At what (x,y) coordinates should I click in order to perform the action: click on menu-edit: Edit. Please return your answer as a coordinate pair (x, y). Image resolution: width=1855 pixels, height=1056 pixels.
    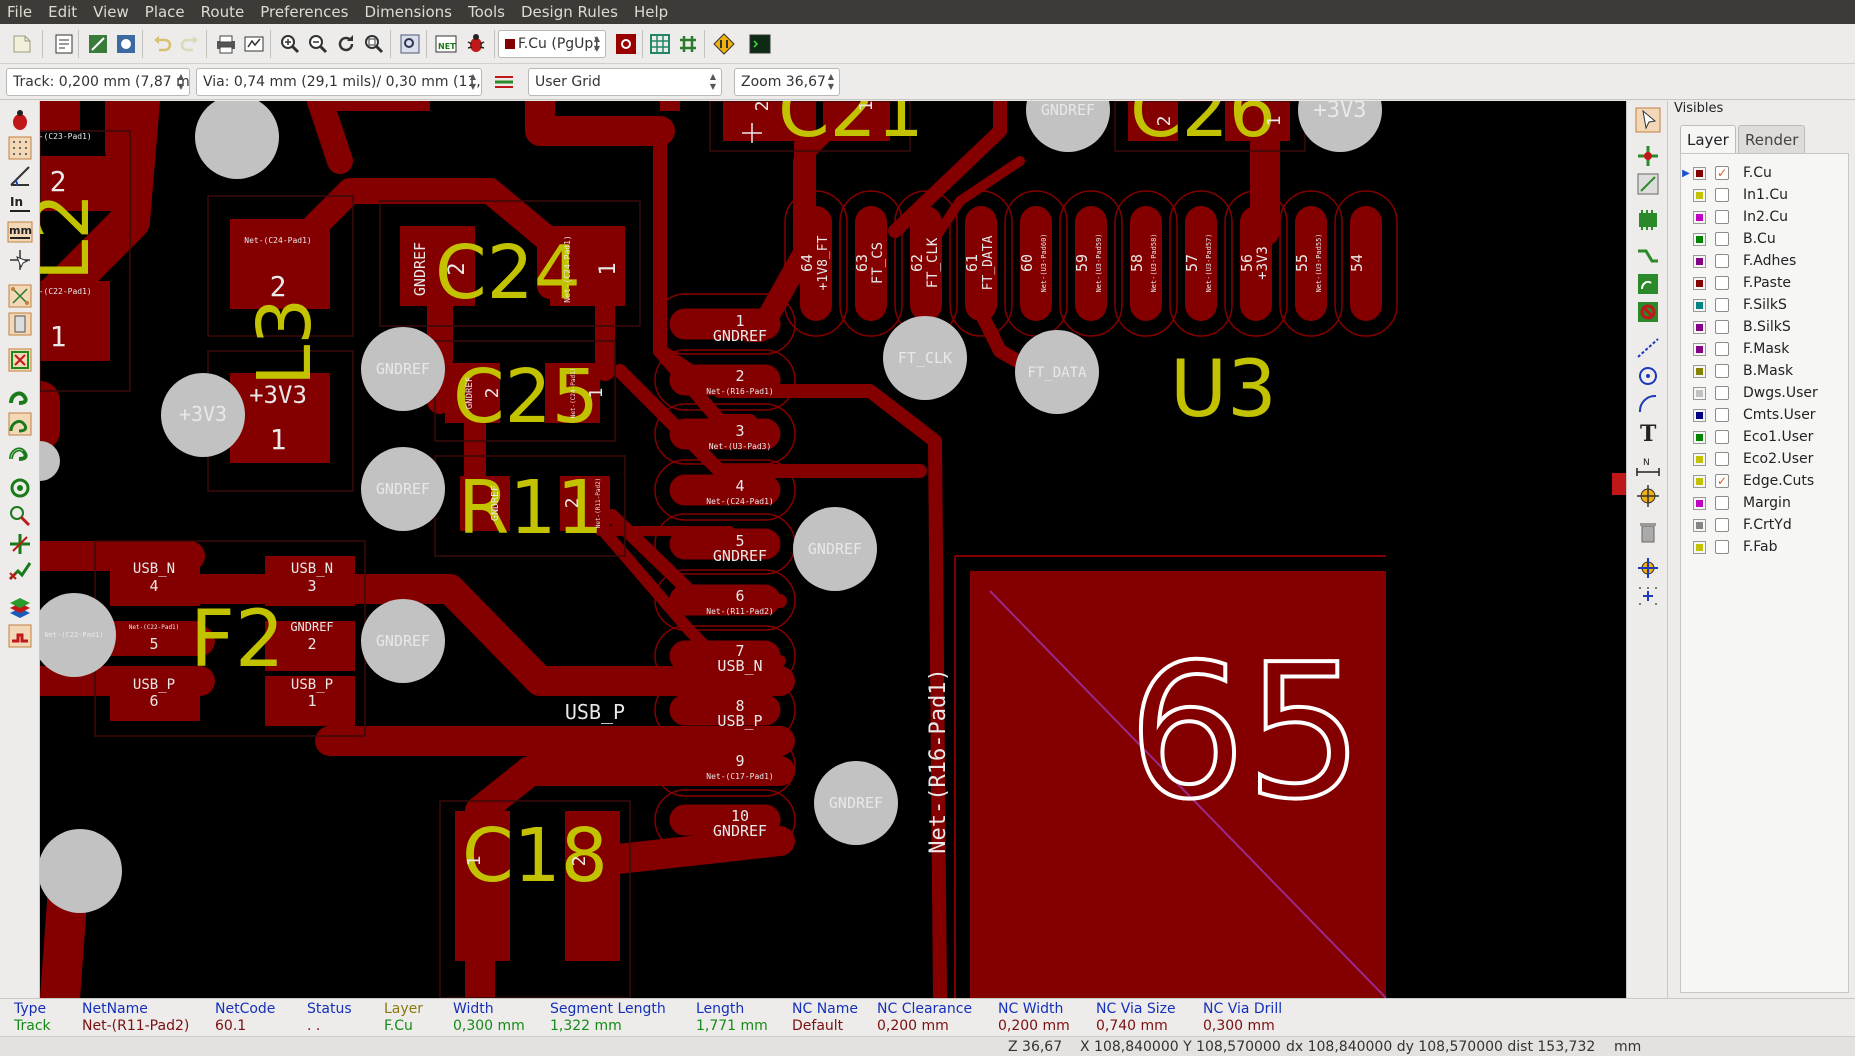
    Looking at the image, I should click on (62, 12).